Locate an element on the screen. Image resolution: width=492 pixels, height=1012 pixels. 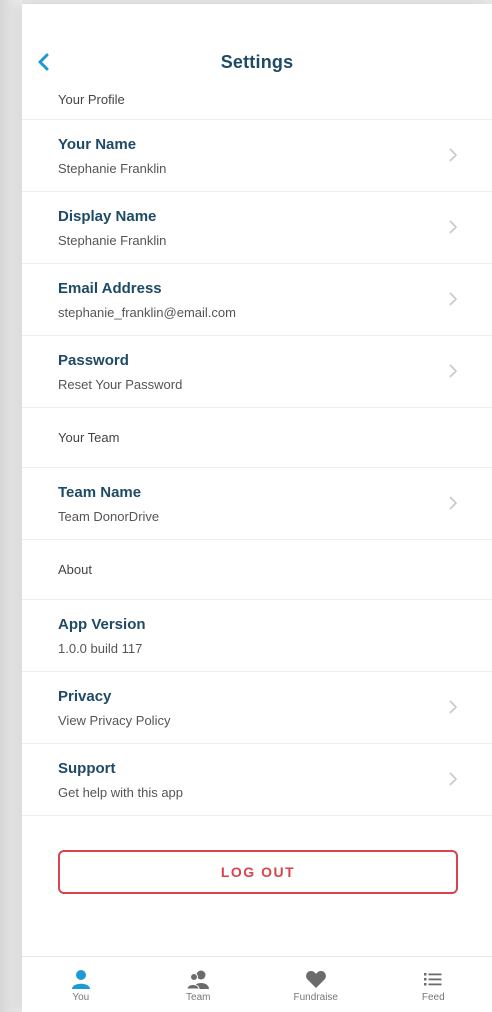
person-icon is located at coordinates (80, 979).